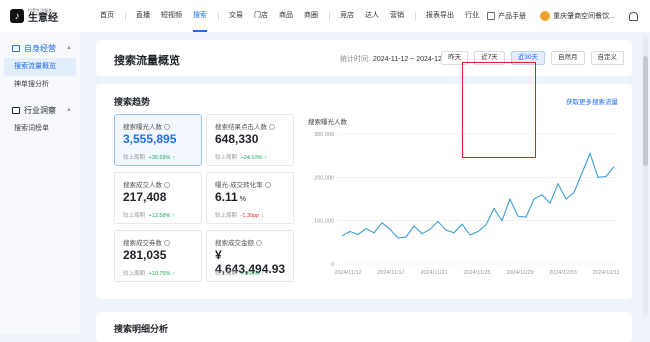 The height and width of the screenshot is (342, 650). Describe the element at coordinates (234, 243) in the screenshot. I see `metric-label: 搜索成交金额` at that location.